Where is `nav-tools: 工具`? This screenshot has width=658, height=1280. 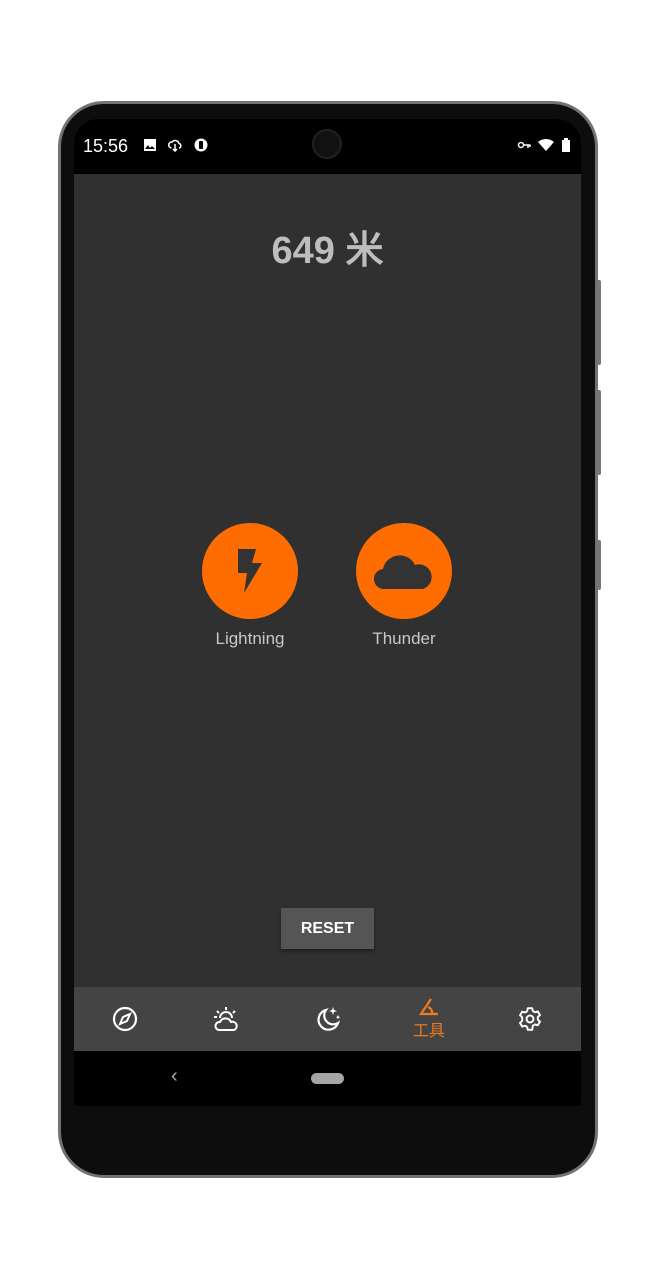
nav-tools: 工具 is located at coordinates (428, 1019).